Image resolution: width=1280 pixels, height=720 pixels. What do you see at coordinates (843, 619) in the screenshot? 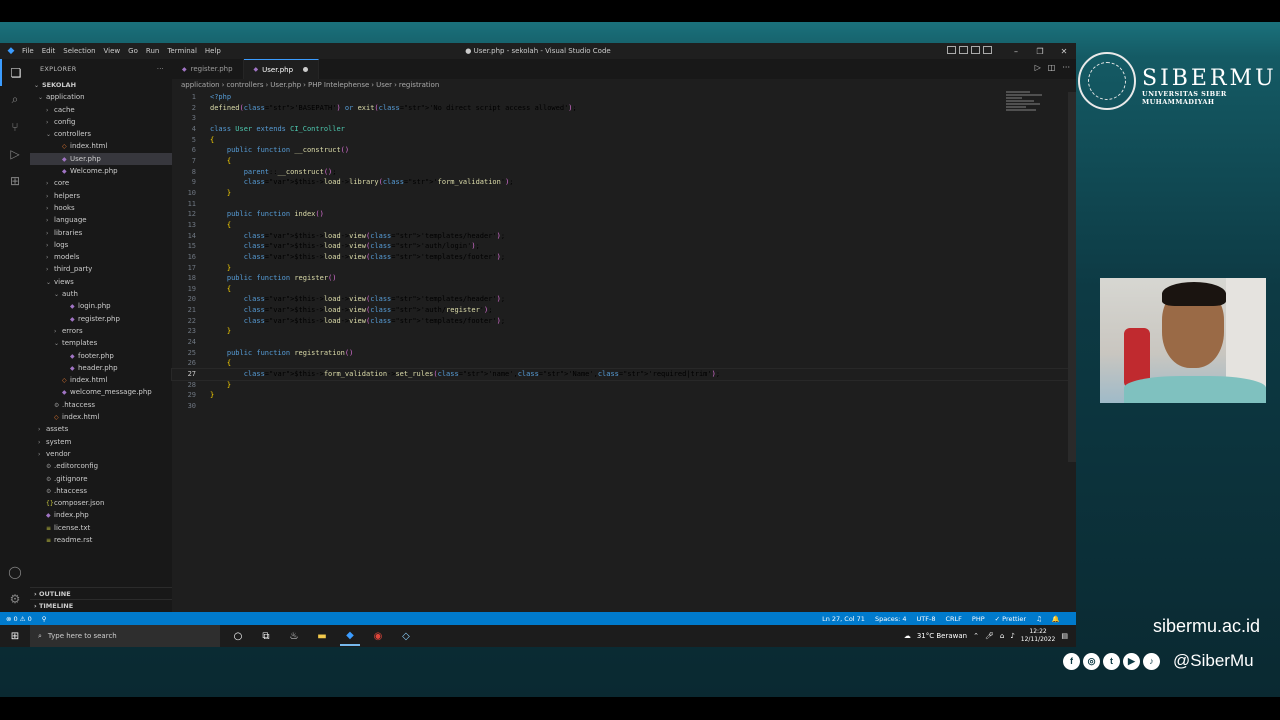
I see `status-item: Ln 27, Col 71` at bounding box center [843, 619].